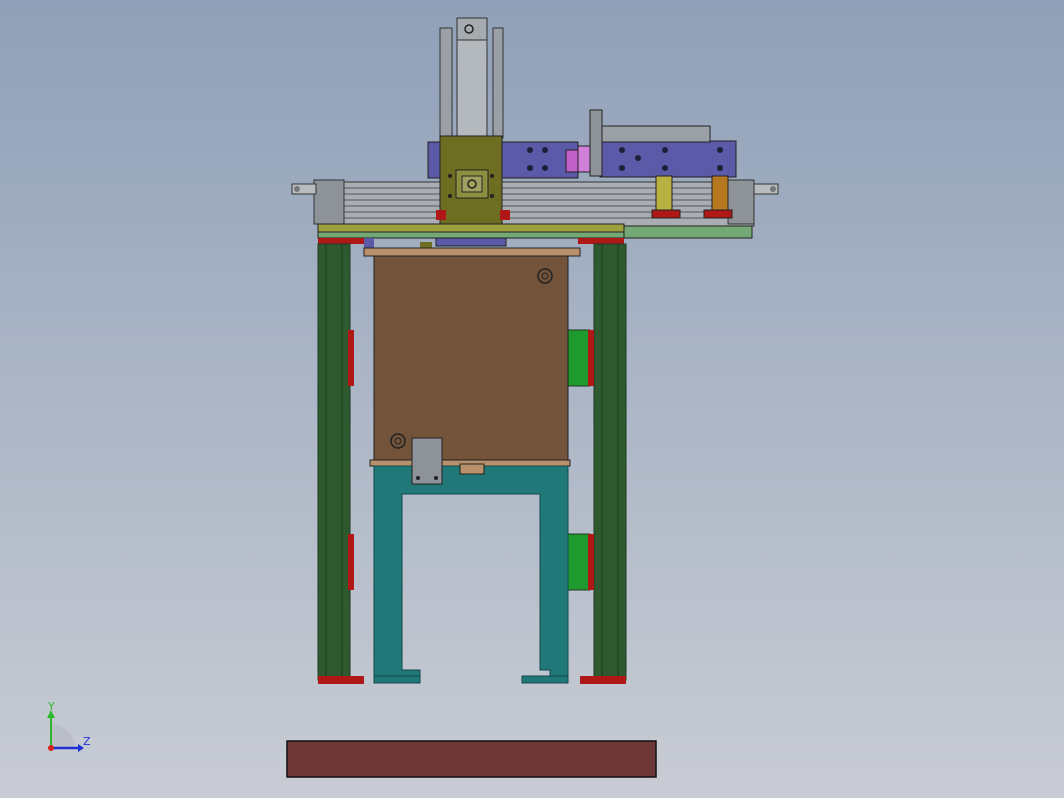  I want to click on triad-z-label: Z, so click(87, 741).